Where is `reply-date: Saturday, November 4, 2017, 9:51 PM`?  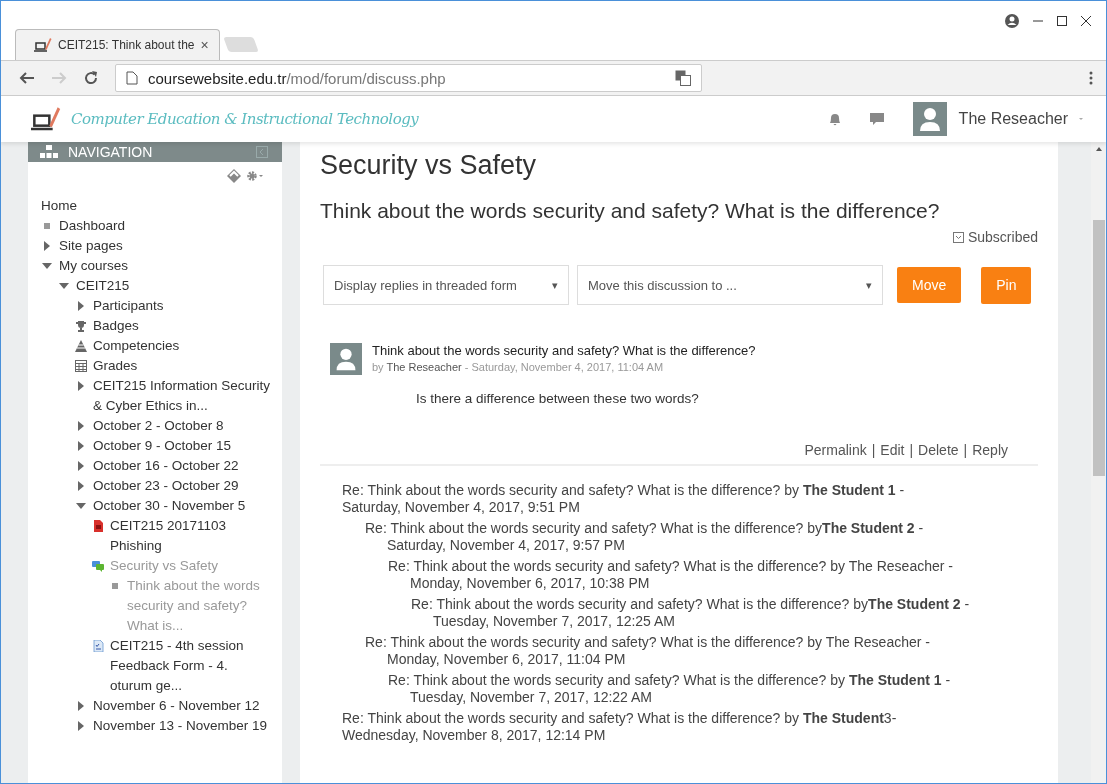
reply-date: Saturday, November 4, 2017, 9:51 PM is located at coordinates (461, 507).